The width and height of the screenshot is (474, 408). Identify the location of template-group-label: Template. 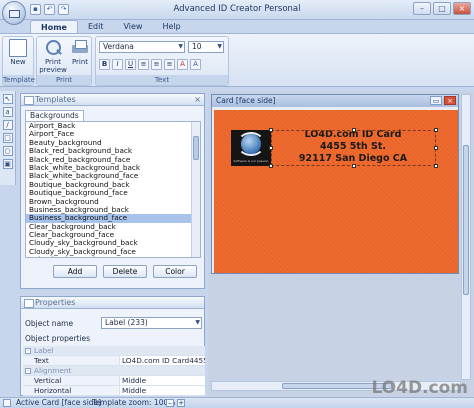
(19, 80).